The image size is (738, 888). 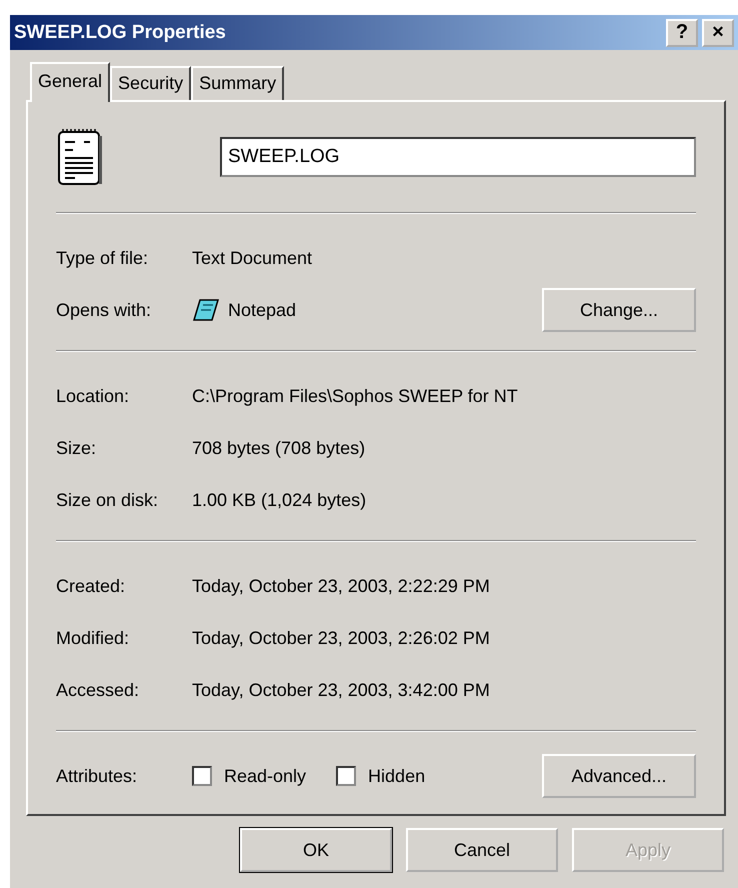 I want to click on field-value: Today, October 23, 2003, 3:42:00 PM, so click(x=341, y=690).